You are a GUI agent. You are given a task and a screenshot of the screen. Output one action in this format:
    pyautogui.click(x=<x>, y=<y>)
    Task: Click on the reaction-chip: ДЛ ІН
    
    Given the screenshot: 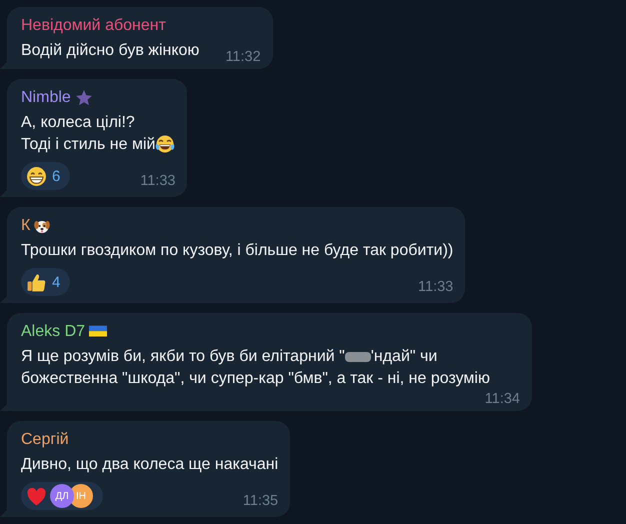 What is the action you would take?
    pyautogui.click(x=62, y=496)
    